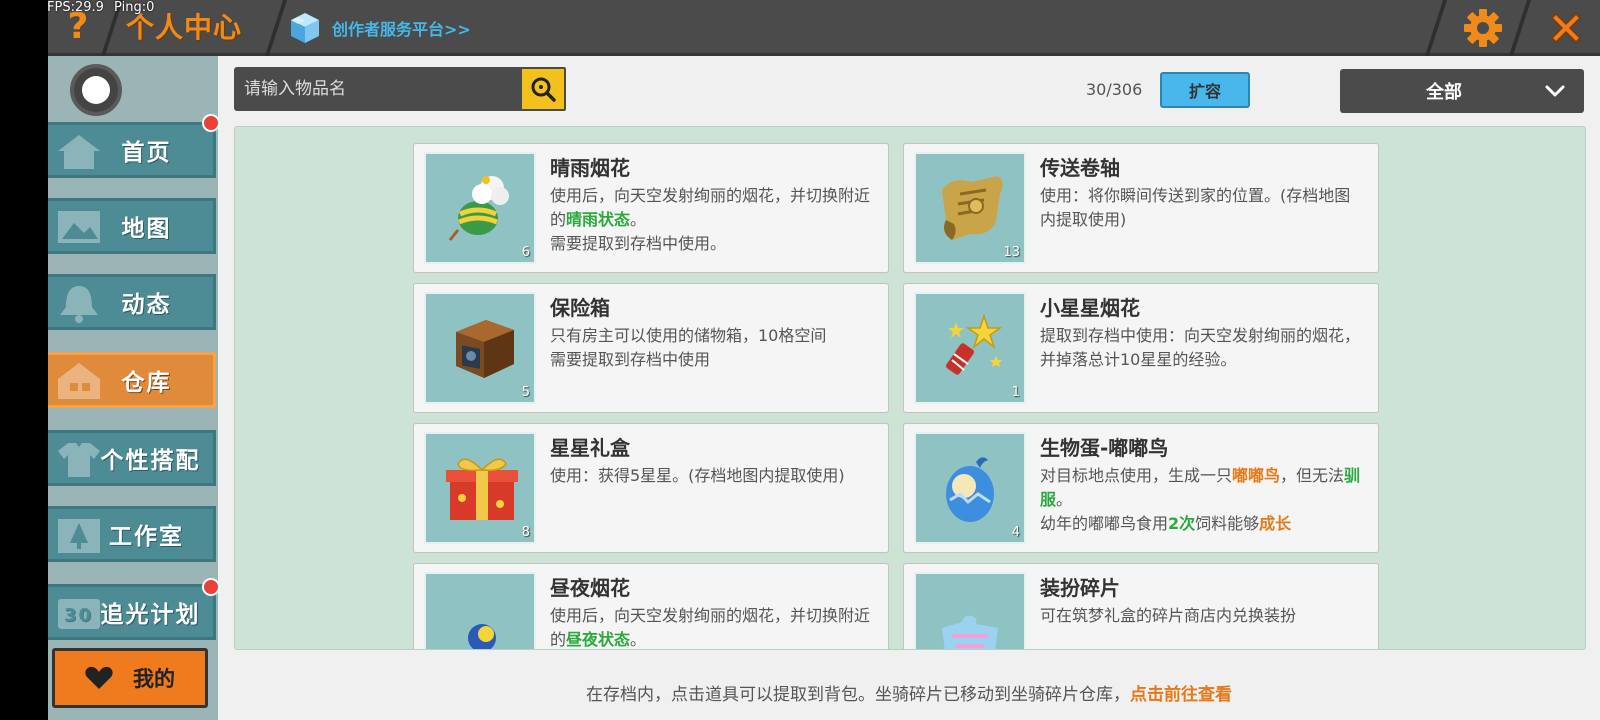  I want to click on description-segment: 晴雨状态, so click(598, 219).